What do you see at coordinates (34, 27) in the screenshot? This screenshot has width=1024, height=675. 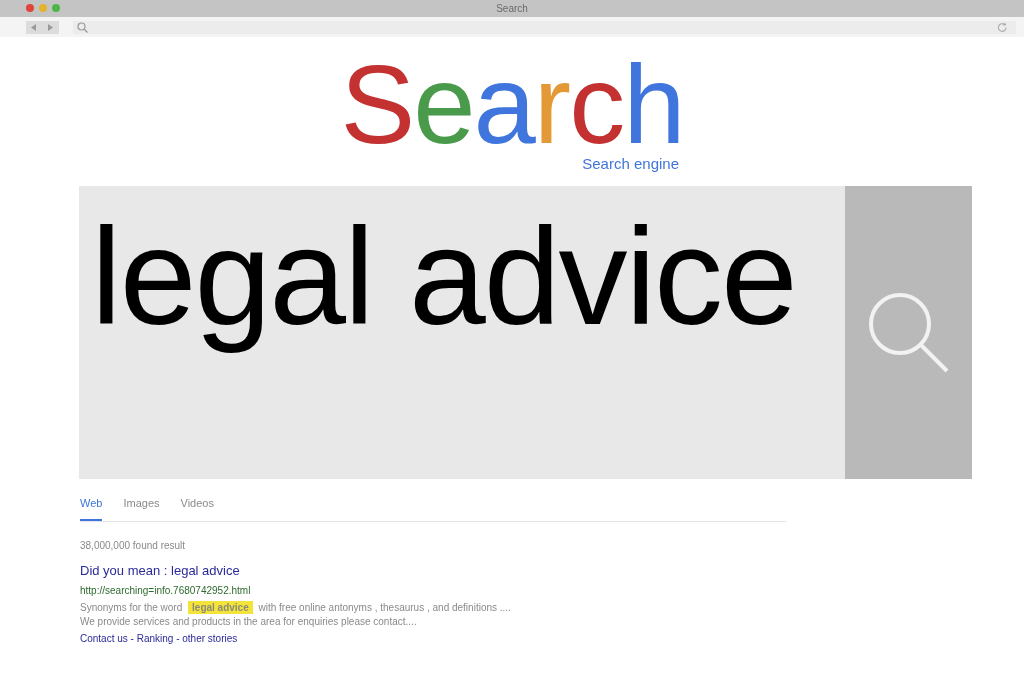 I see `back-icon` at bounding box center [34, 27].